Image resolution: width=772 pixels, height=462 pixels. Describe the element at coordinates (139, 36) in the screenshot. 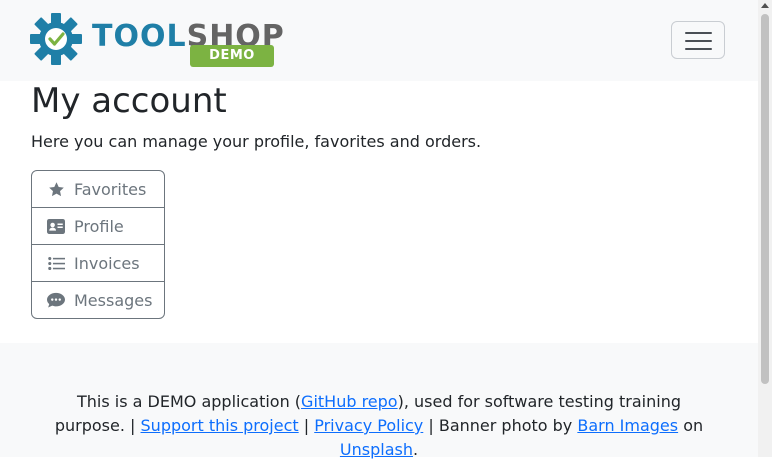

I see `brand-word-tool: TOOL` at that location.